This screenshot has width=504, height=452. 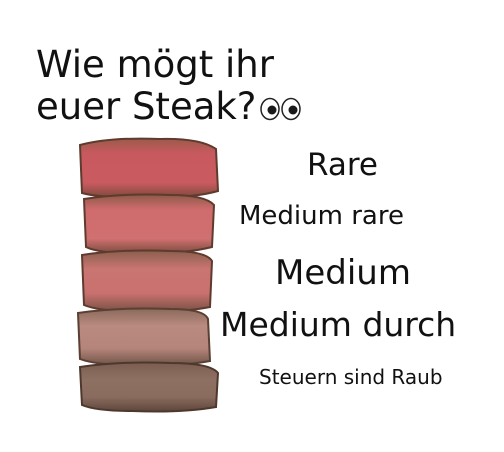 I want to click on level-steuern-sind-raub: Steuern sind Raub, so click(x=351, y=377).